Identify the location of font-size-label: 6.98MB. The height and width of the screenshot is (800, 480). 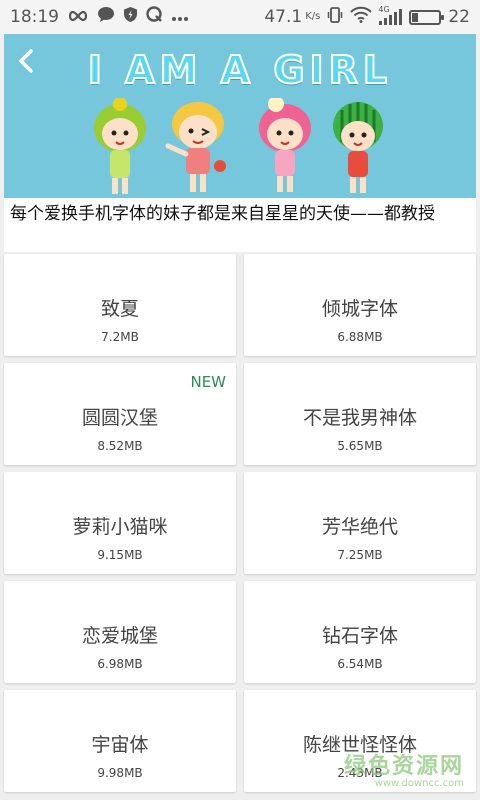
(120, 664).